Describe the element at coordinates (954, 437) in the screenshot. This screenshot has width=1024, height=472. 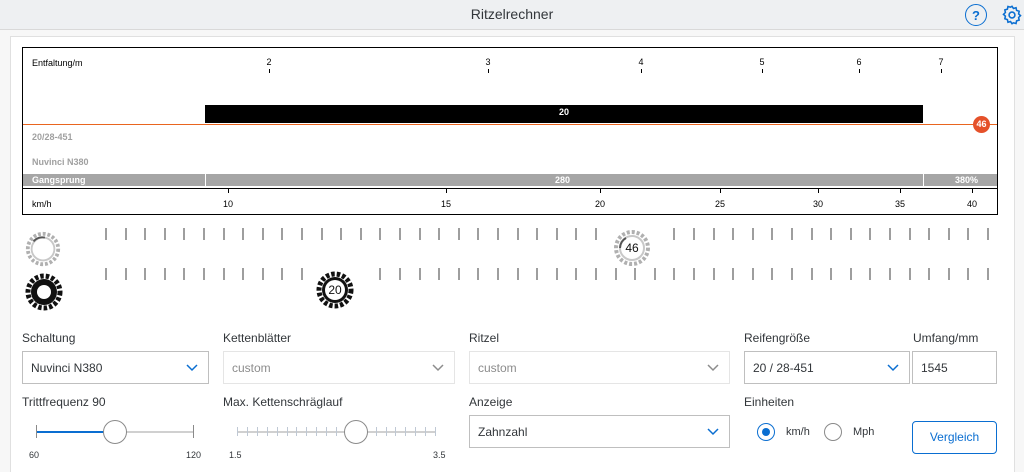
I see `vergleich-button: Vergleich` at that location.